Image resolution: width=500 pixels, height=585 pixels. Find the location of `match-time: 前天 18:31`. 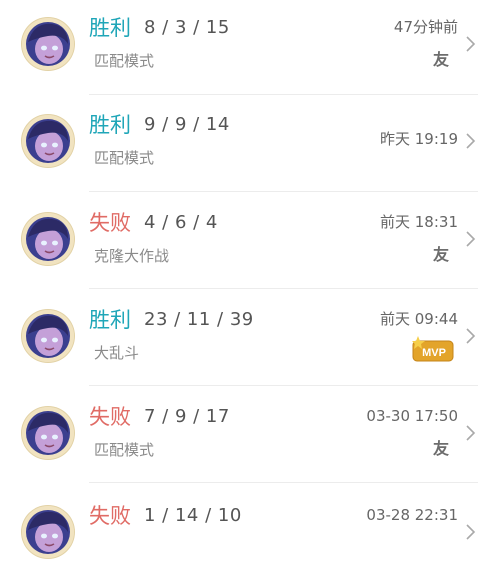

match-time: 前天 18:31 is located at coordinates (419, 222).